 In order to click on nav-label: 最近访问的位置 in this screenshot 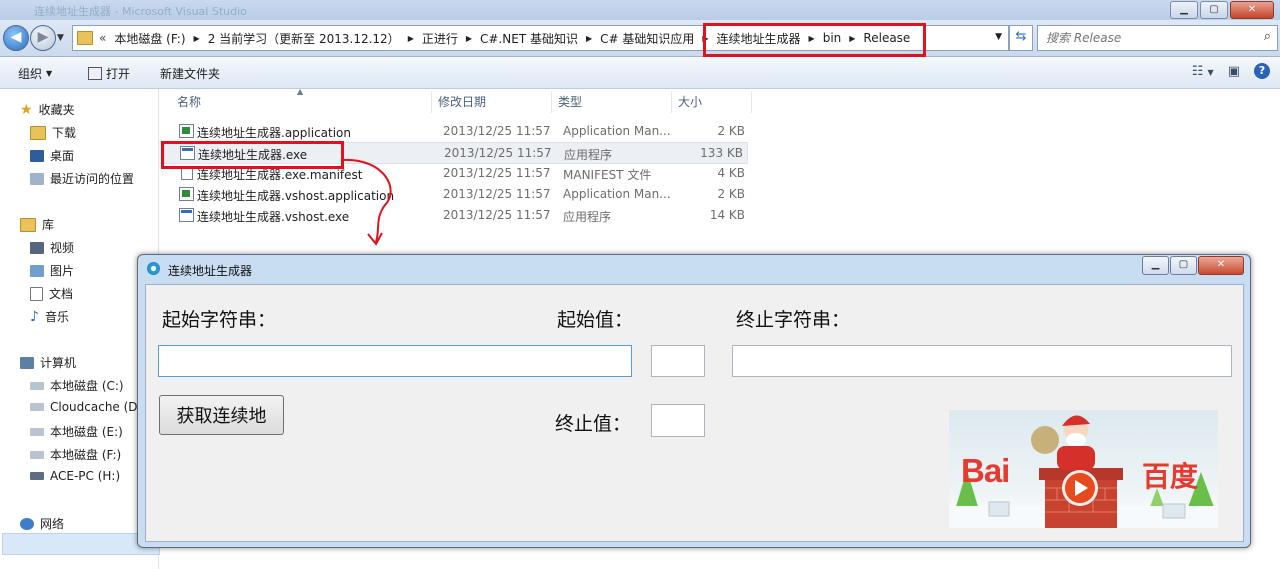, I will do `click(92, 179)`.